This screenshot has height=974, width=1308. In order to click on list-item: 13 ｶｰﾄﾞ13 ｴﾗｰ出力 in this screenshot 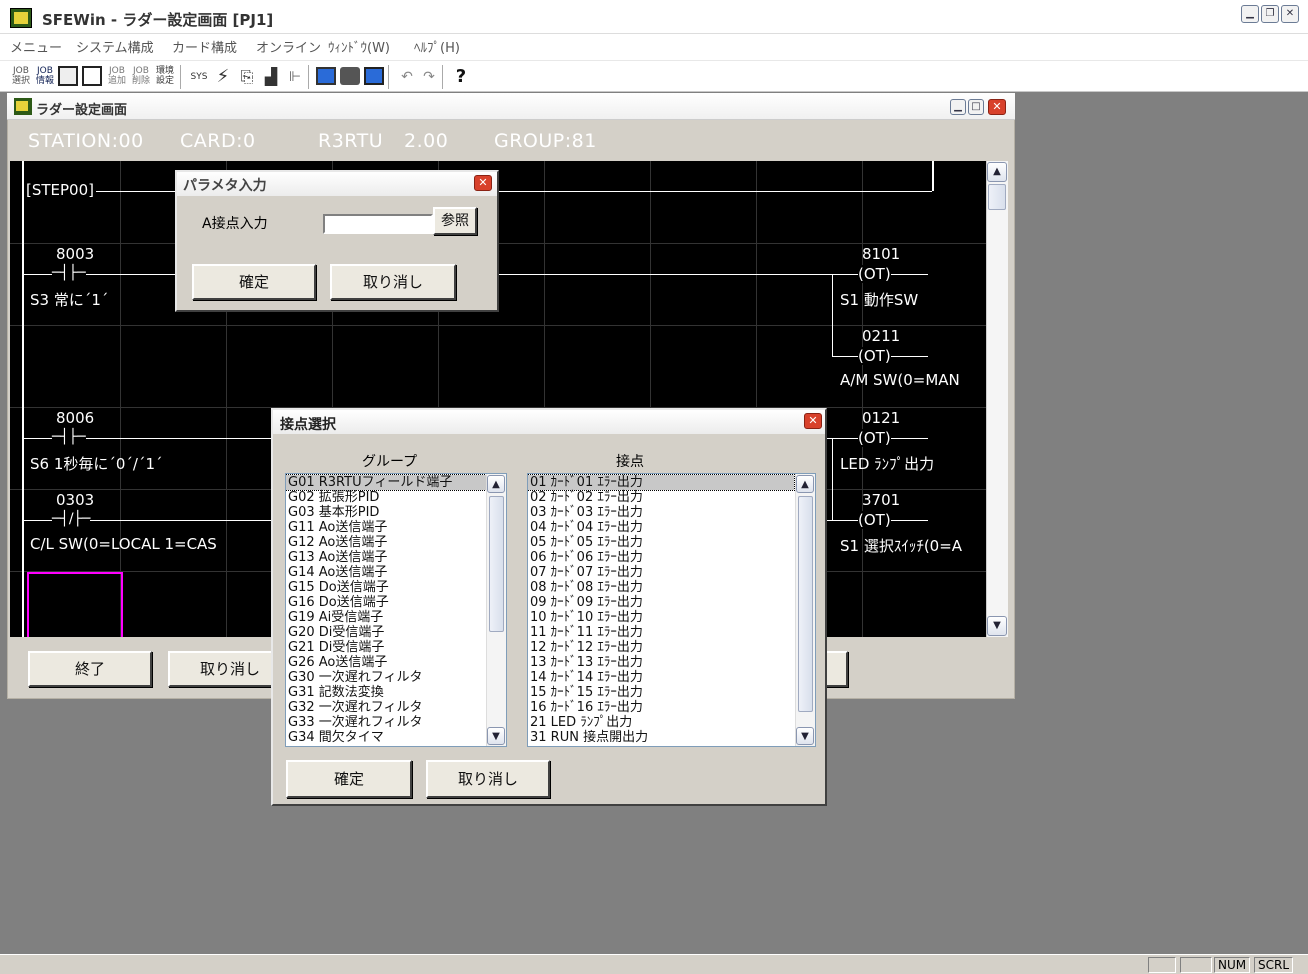, I will do `click(661, 662)`.